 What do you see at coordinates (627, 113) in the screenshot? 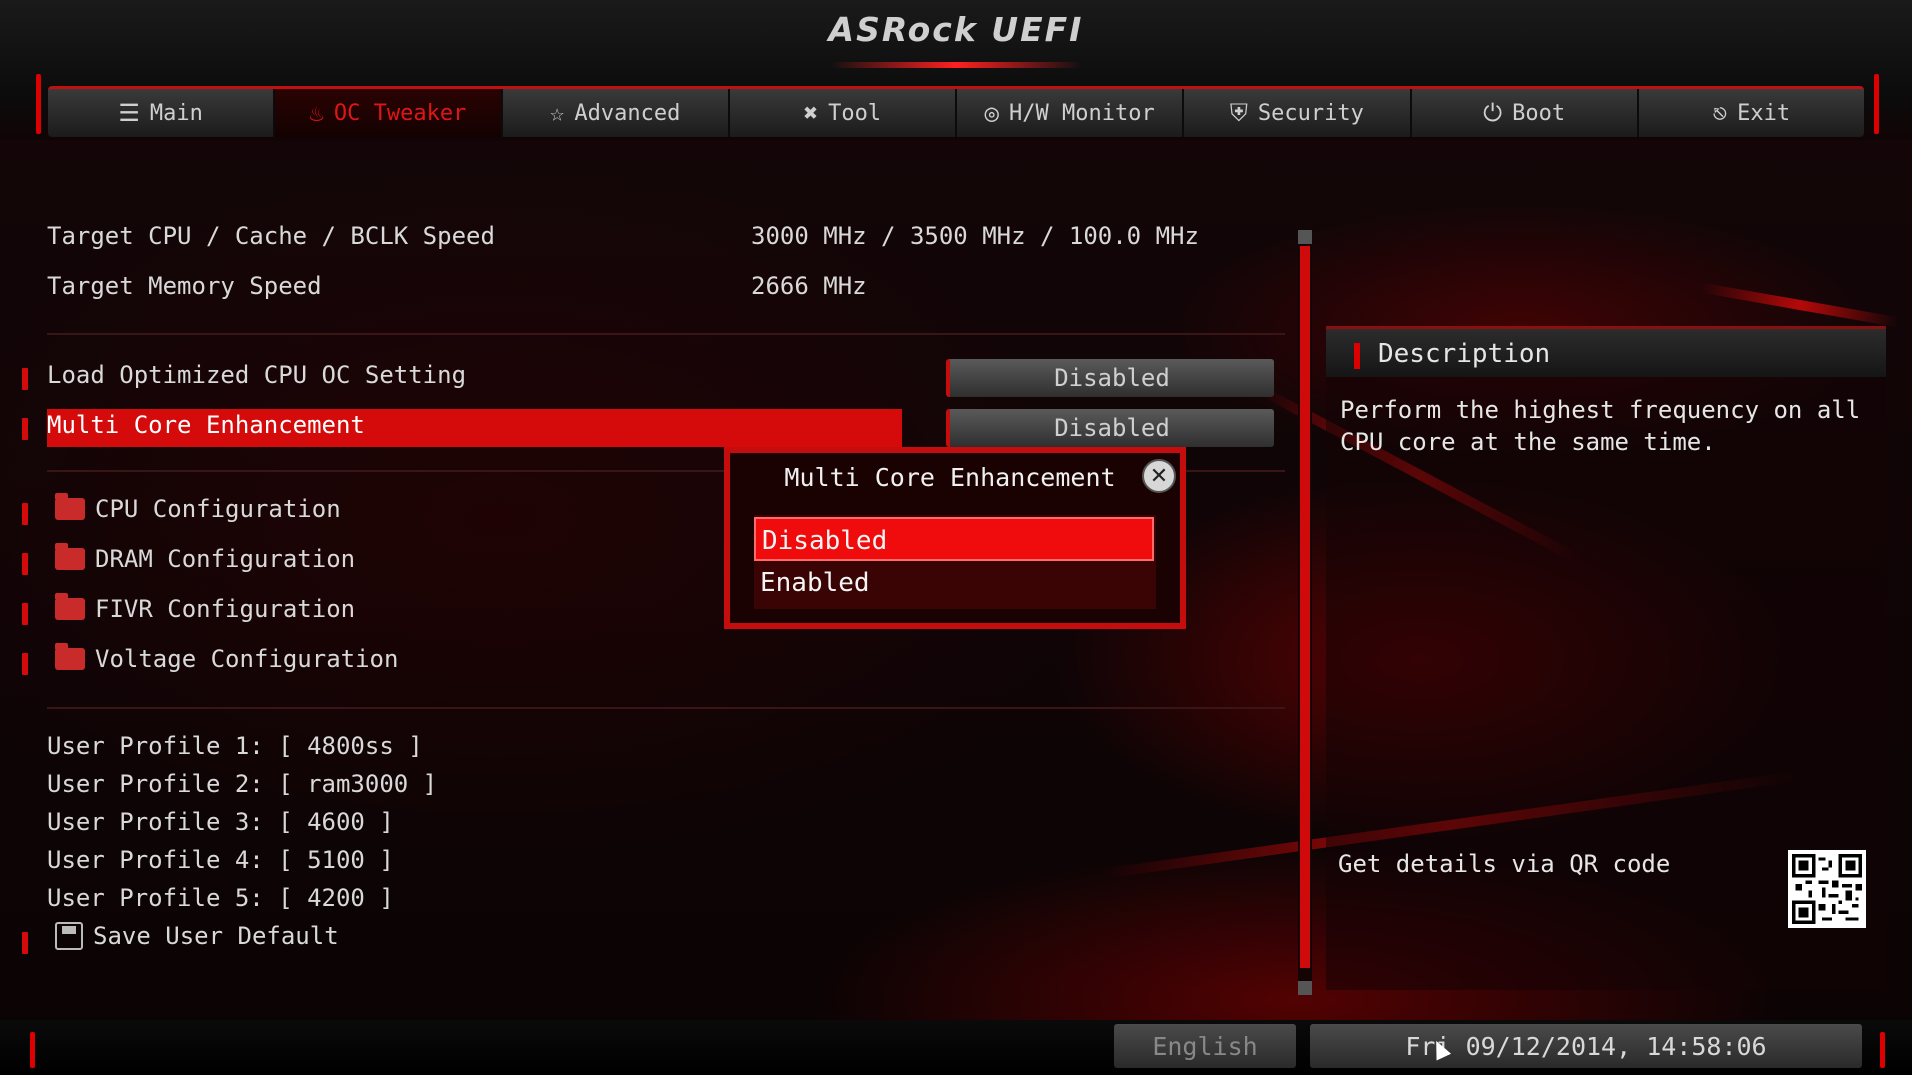
I see `tab-label: Advanced` at bounding box center [627, 113].